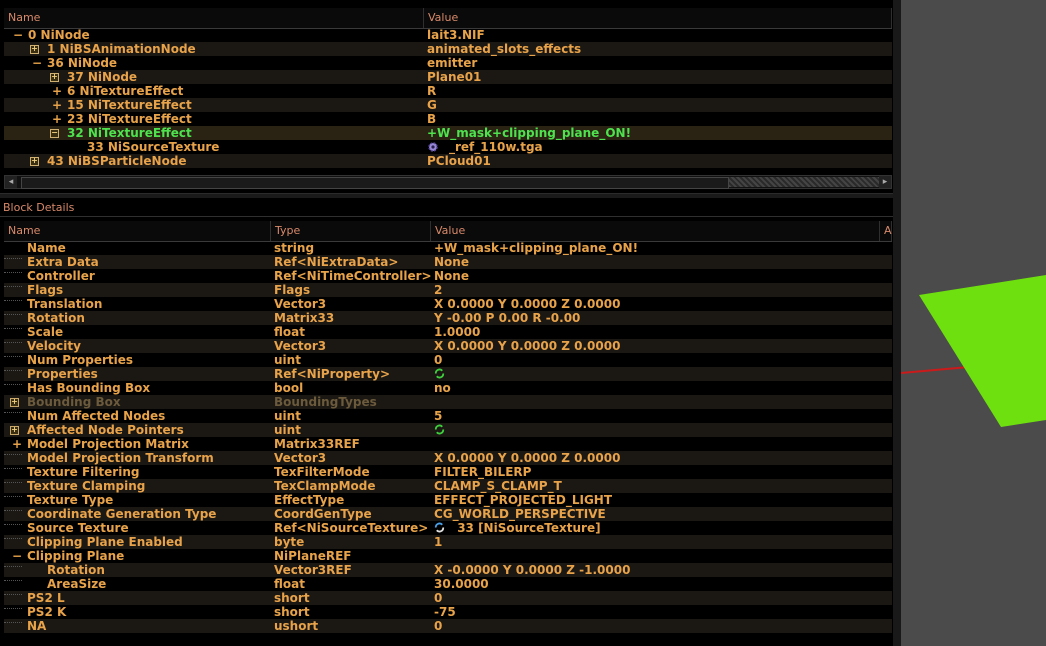 This screenshot has height=646, width=1046. I want to click on details-row: Extra Data Ref<NiExtraData> None, so click(448, 262).